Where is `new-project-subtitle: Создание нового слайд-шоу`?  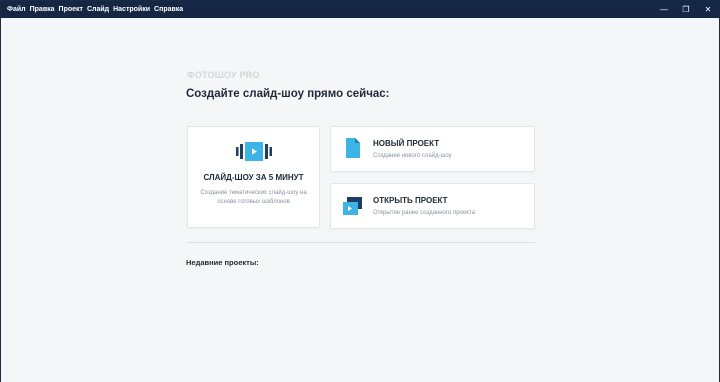 new-project-subtitle: Создание нового слайд-шоу is located at coordinates (412, 156).